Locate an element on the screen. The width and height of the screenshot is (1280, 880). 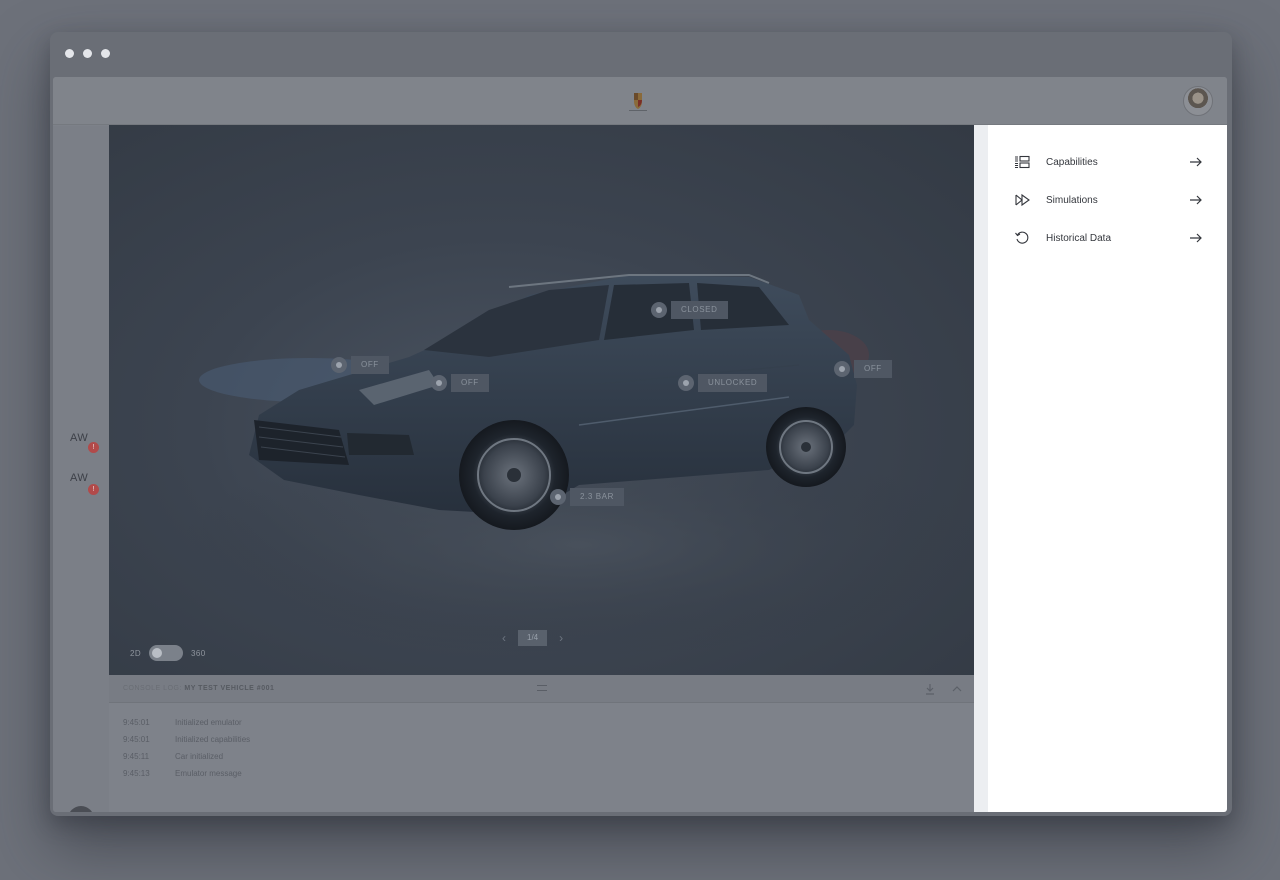
chevron-up-icon is located at coordinates (957, 689).